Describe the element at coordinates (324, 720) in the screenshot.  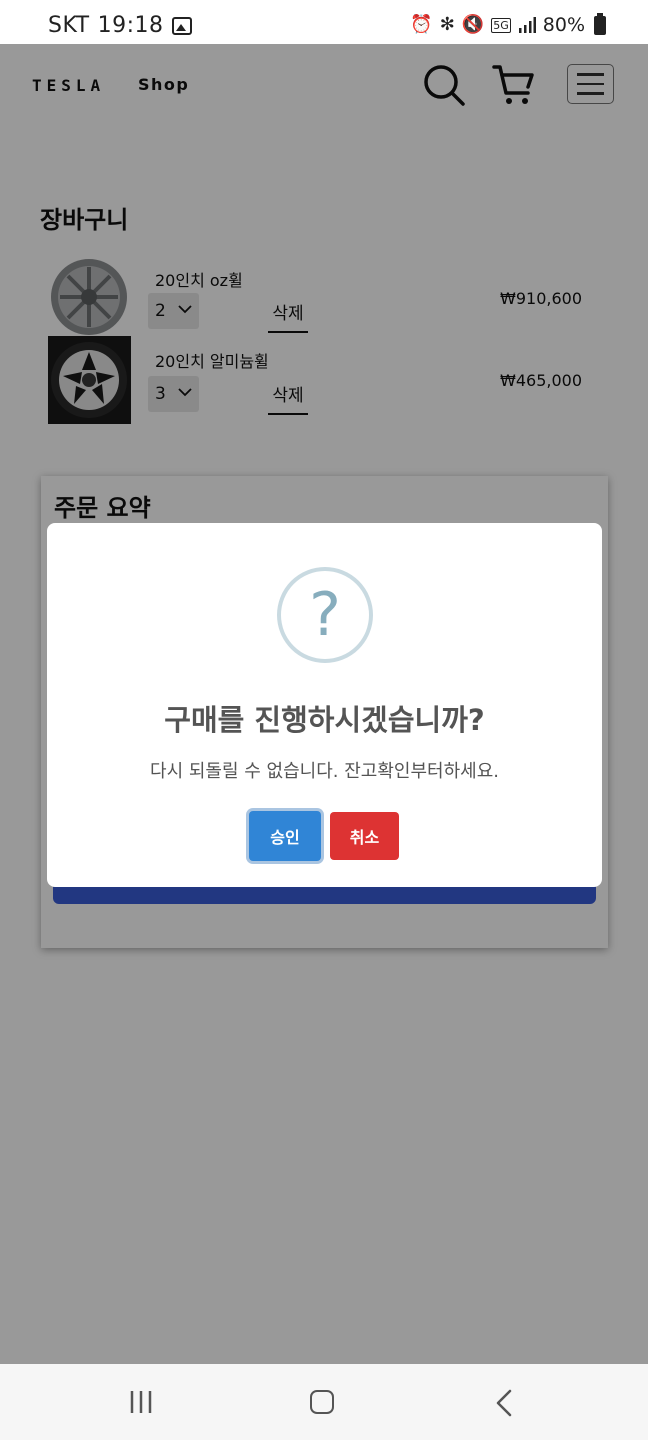
I see `dialog-title: 구매를 진행하시겠습니까?` at that location.